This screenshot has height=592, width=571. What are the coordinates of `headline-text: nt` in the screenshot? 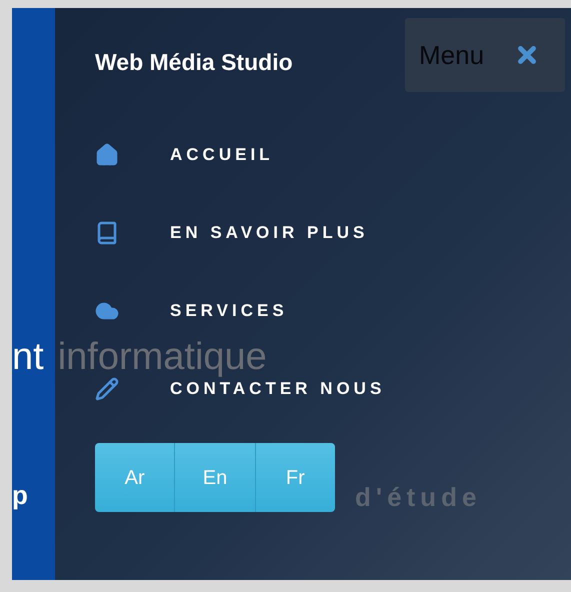 It's located at (28, 357).